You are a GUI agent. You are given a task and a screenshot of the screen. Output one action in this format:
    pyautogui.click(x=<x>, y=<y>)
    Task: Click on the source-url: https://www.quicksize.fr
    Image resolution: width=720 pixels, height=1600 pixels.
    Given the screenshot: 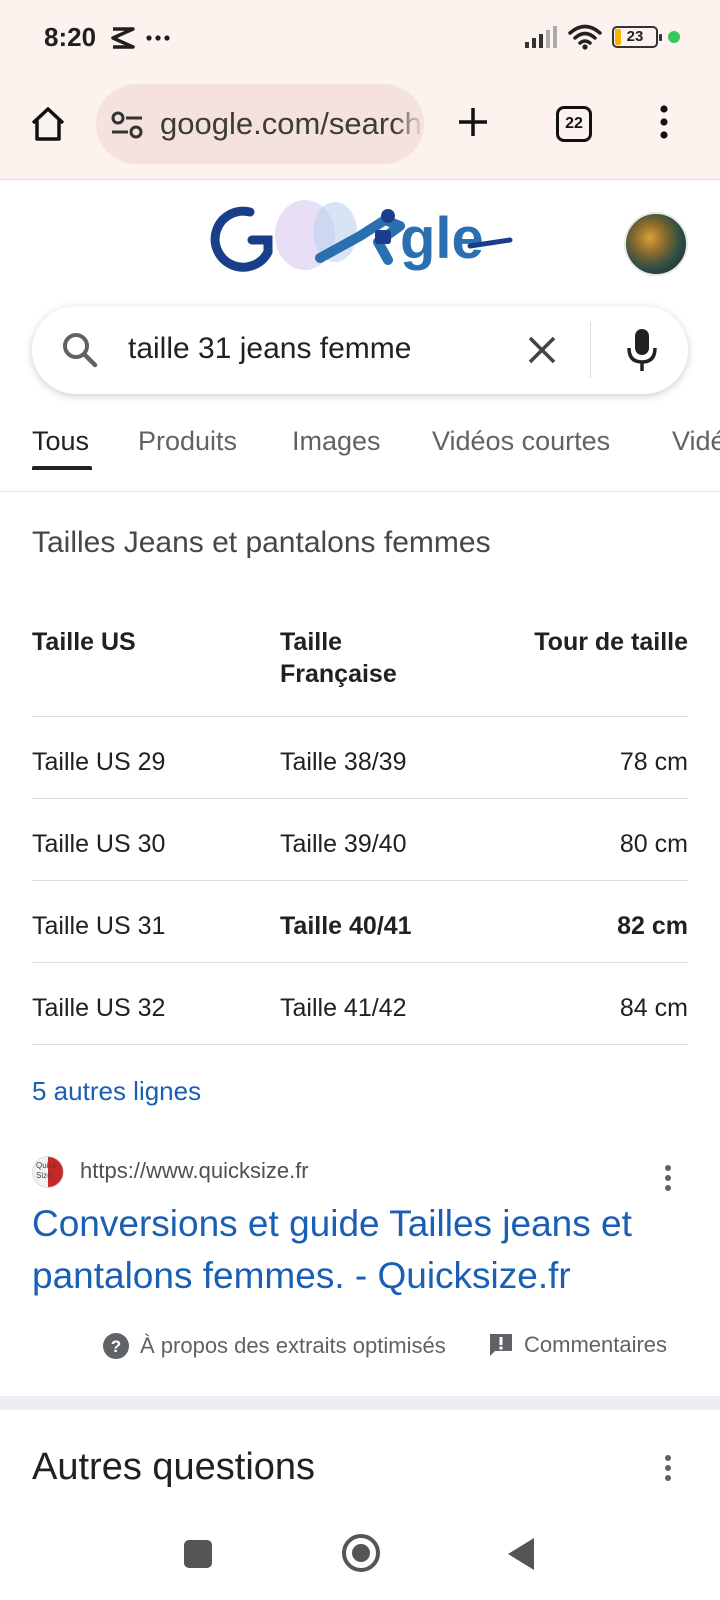 What is the action you would take?
    pyautogui.click(x=194, y=1171)
    